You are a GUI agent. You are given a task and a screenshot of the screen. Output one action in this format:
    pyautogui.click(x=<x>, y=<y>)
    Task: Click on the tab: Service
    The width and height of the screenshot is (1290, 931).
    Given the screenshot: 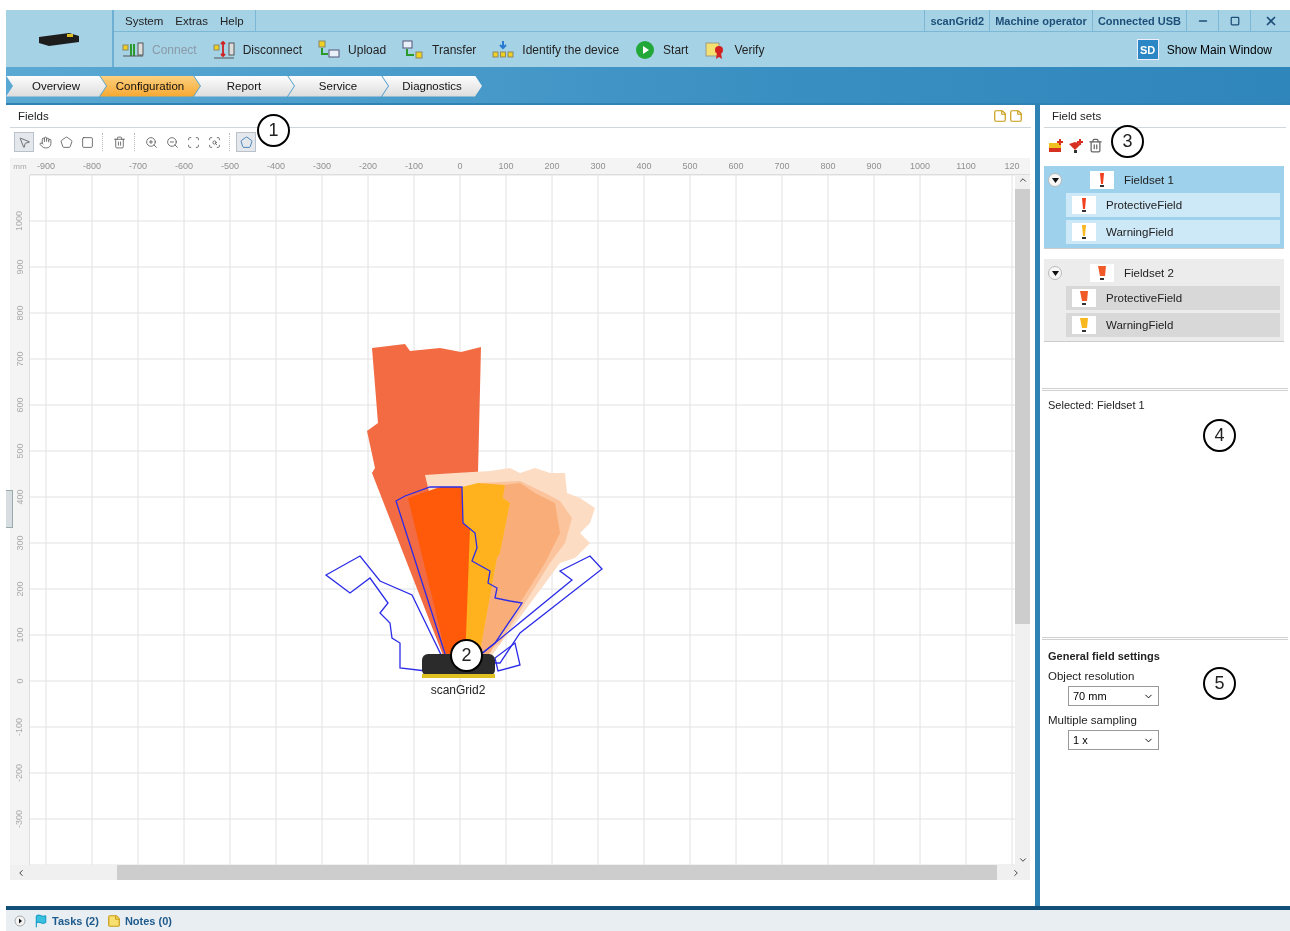 What is the action you would take?
    pyautogui.click(x=338, y=86)
    